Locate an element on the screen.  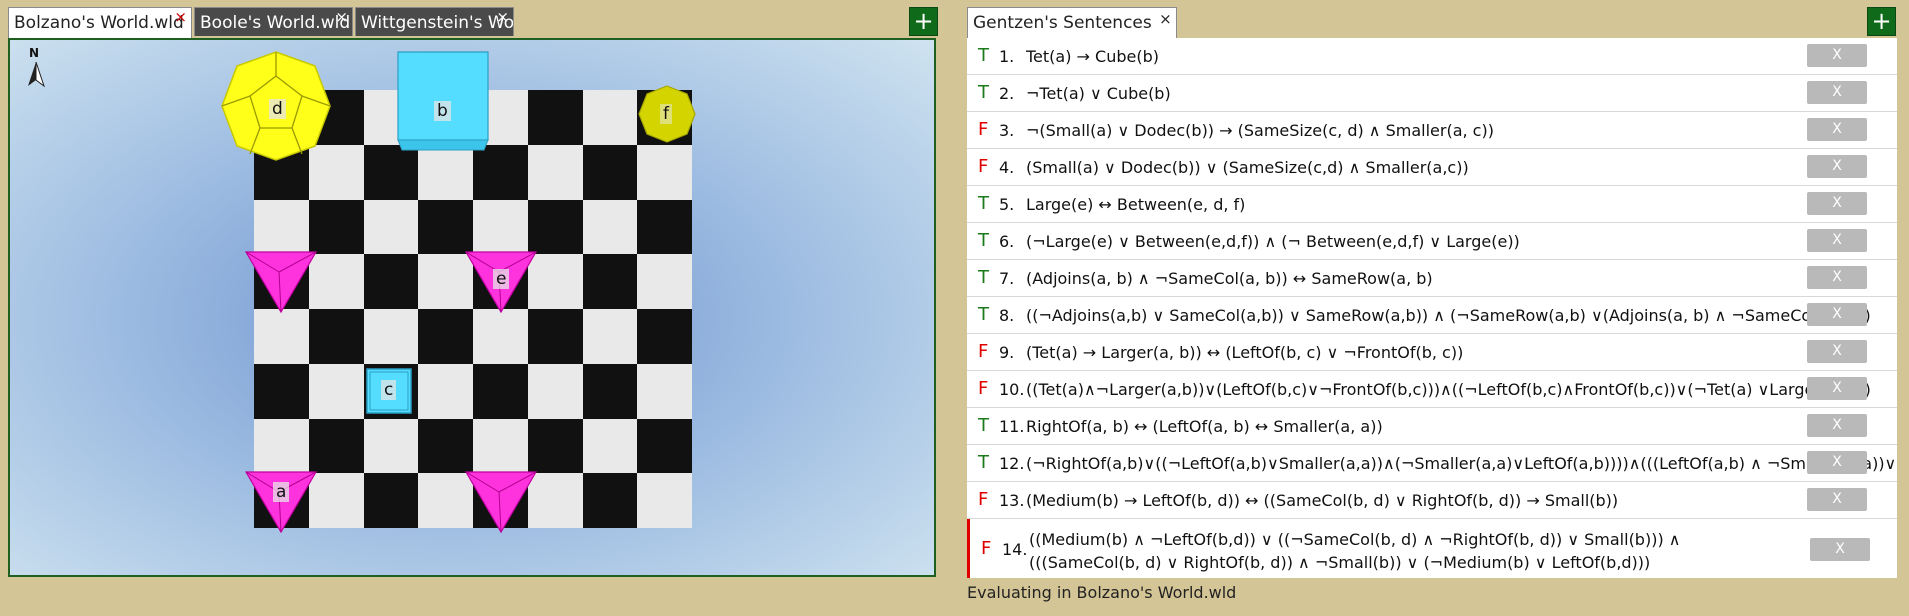
sentence-row: T 2. ¬Tet(a) ∨ Cube(b) X is located at coordinates (1432, 93).